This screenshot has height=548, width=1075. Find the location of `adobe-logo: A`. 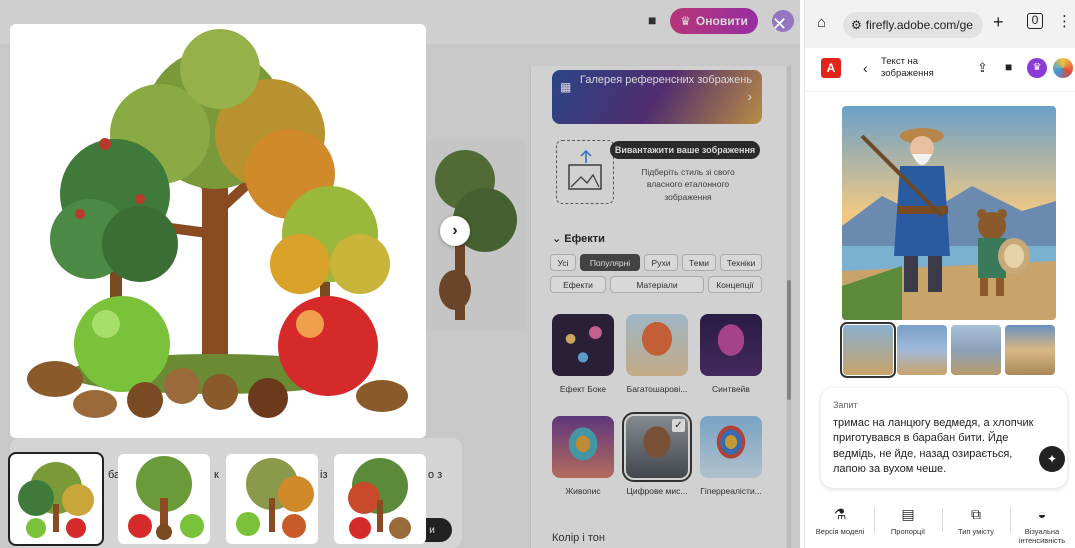

adobe-logo: A is located at coordinates (831, 68).